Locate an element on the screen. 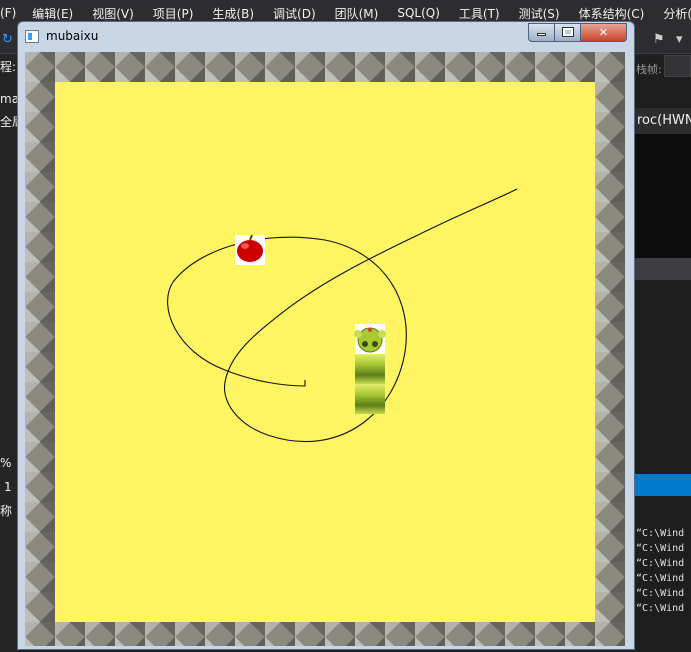  snake-right-eye is located at coordinates (375, 344).